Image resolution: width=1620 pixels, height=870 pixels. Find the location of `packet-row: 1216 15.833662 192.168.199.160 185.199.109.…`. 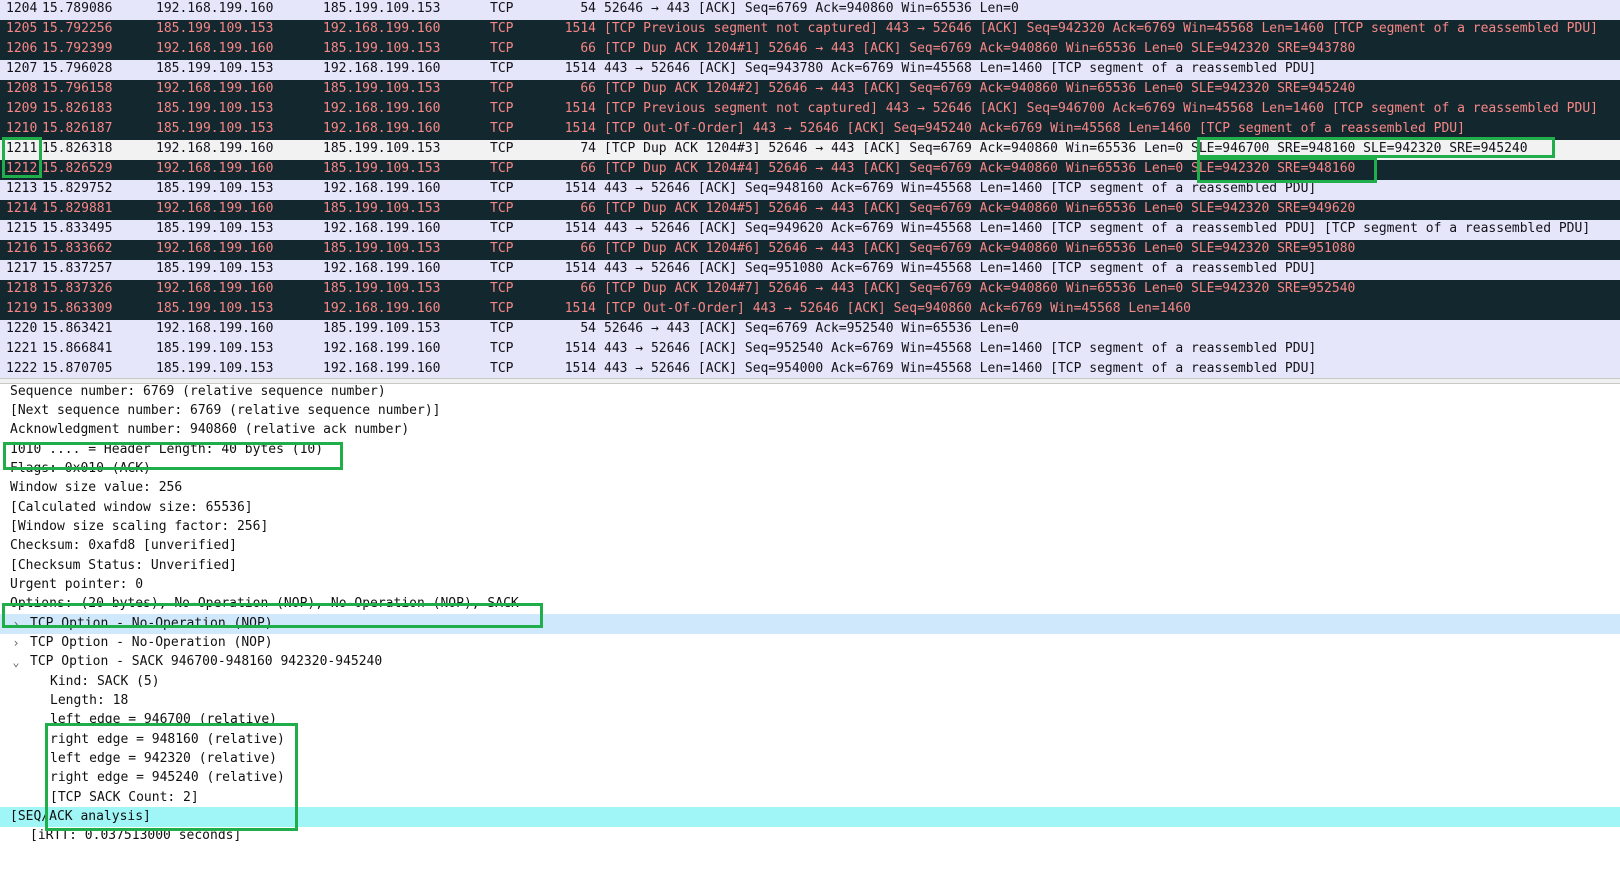

packet-row: 1216 15.833662 192.168.199.160 185.199.109.… is located at coordinates (810, 250).